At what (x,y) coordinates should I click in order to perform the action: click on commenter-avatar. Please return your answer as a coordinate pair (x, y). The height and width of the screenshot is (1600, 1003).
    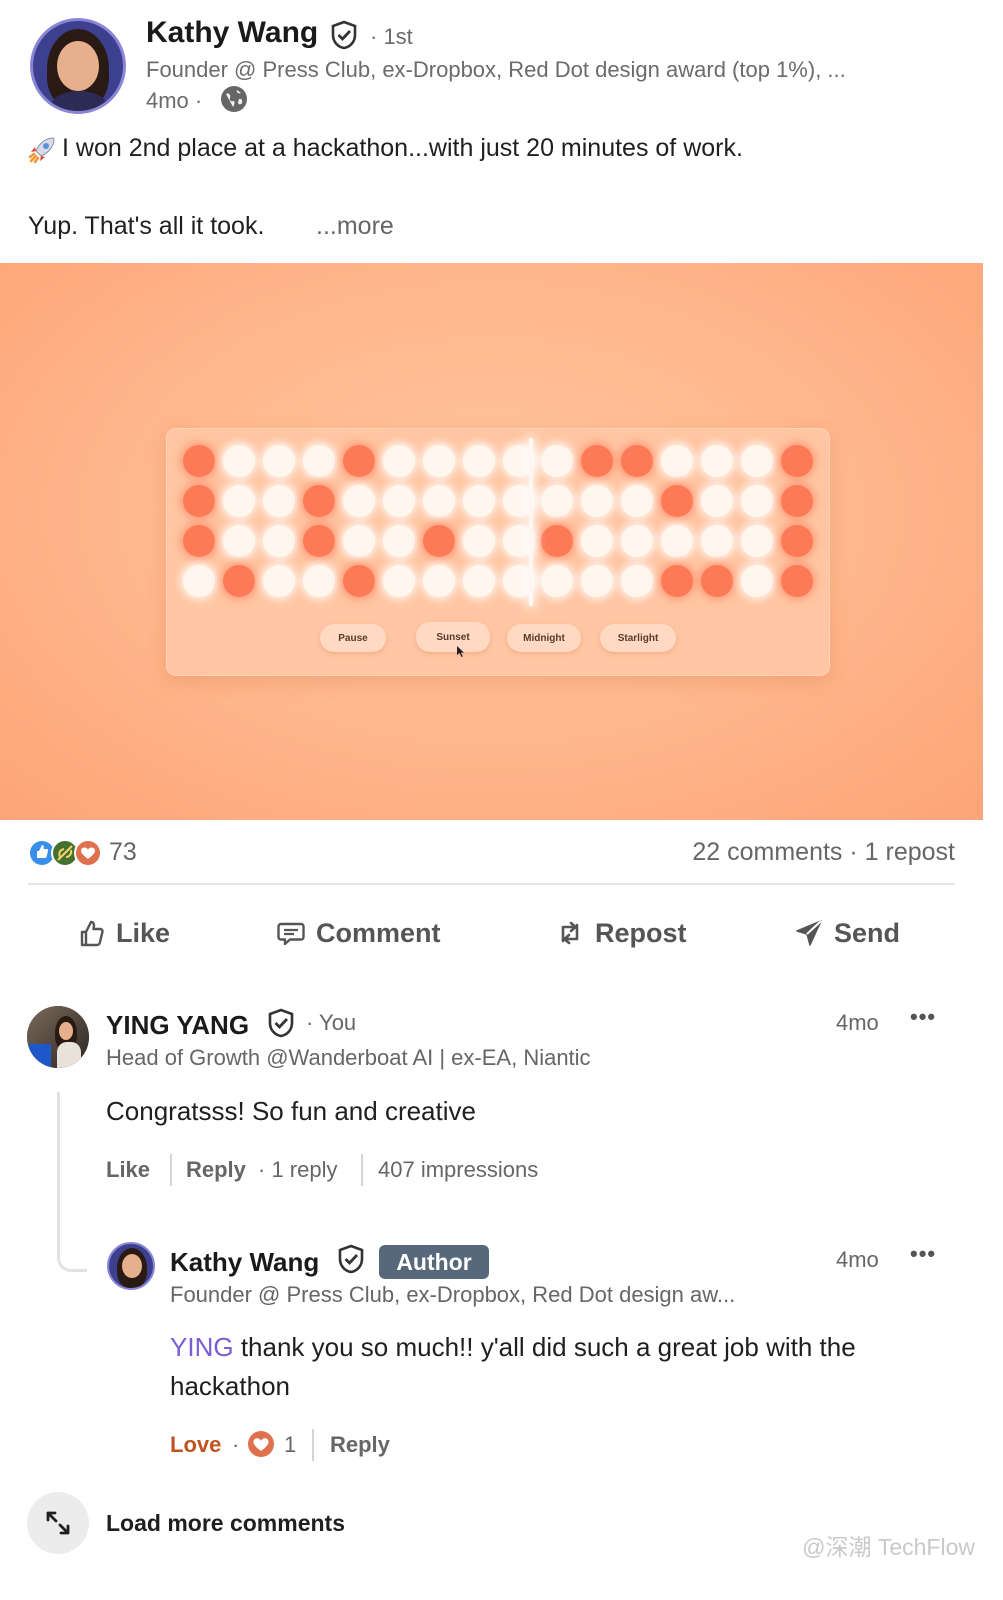
    Looking at the image, I should click on (58, 1037).